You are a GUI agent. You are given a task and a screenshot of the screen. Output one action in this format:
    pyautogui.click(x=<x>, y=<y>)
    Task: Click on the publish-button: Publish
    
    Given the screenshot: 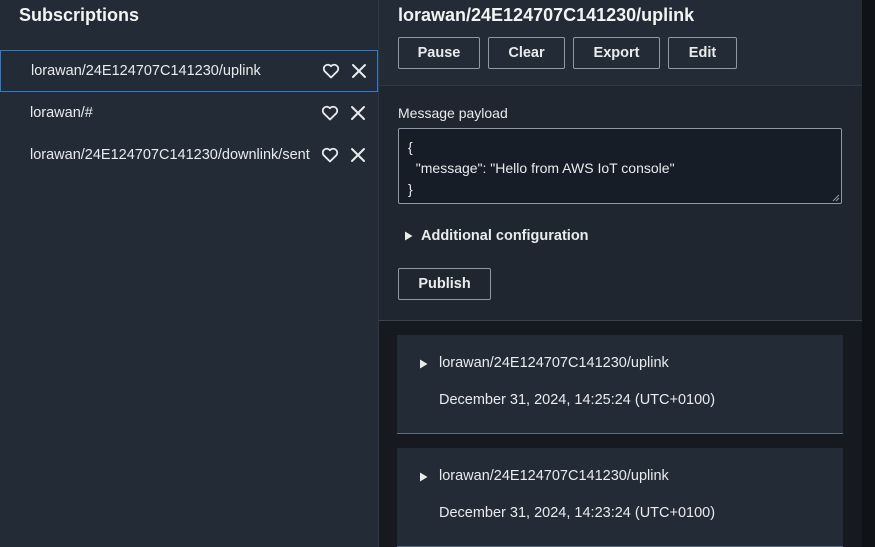 What is the action you would take?
    pyautogui.click(x=444, y=284)
    